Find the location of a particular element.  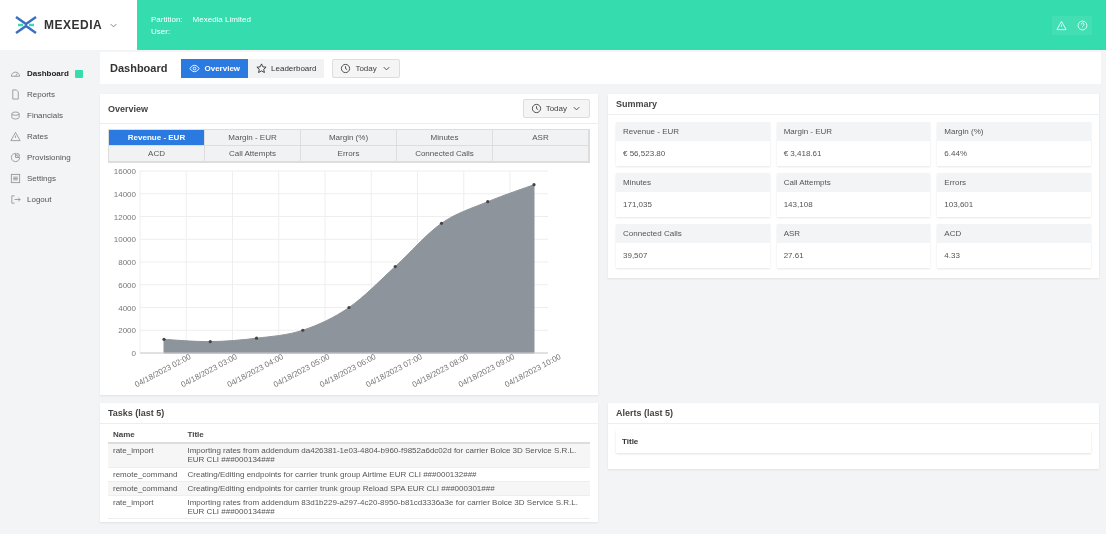

stat-label: Revenue - EUR is located at coordinates (693, 131).